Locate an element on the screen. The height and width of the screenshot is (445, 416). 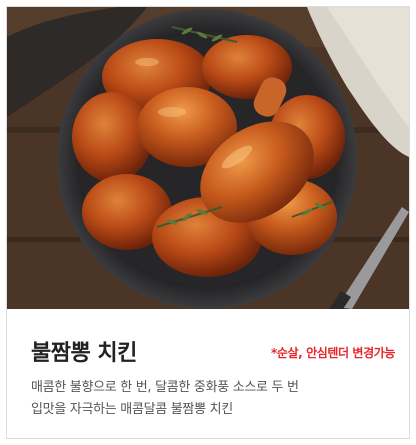
description-line: 매콤한 불향으로 한 번, 달콤한 중화풍 소스로 두 번 is located at coordinates (165, 387).